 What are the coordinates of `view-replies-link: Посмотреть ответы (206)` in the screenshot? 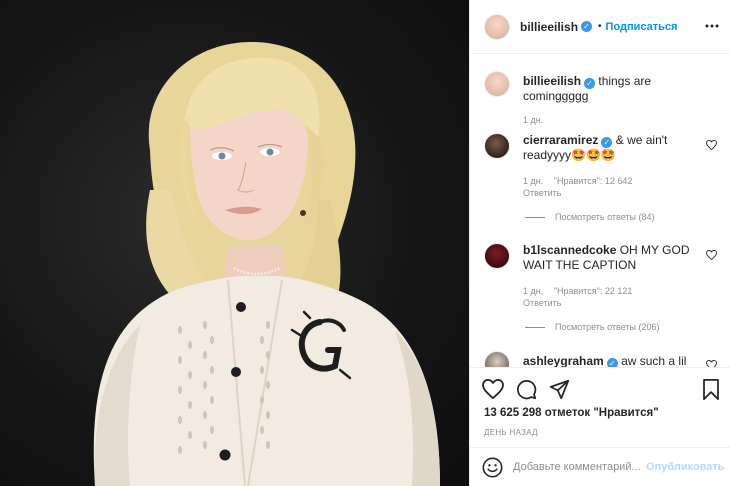 It's located at (592, 327).